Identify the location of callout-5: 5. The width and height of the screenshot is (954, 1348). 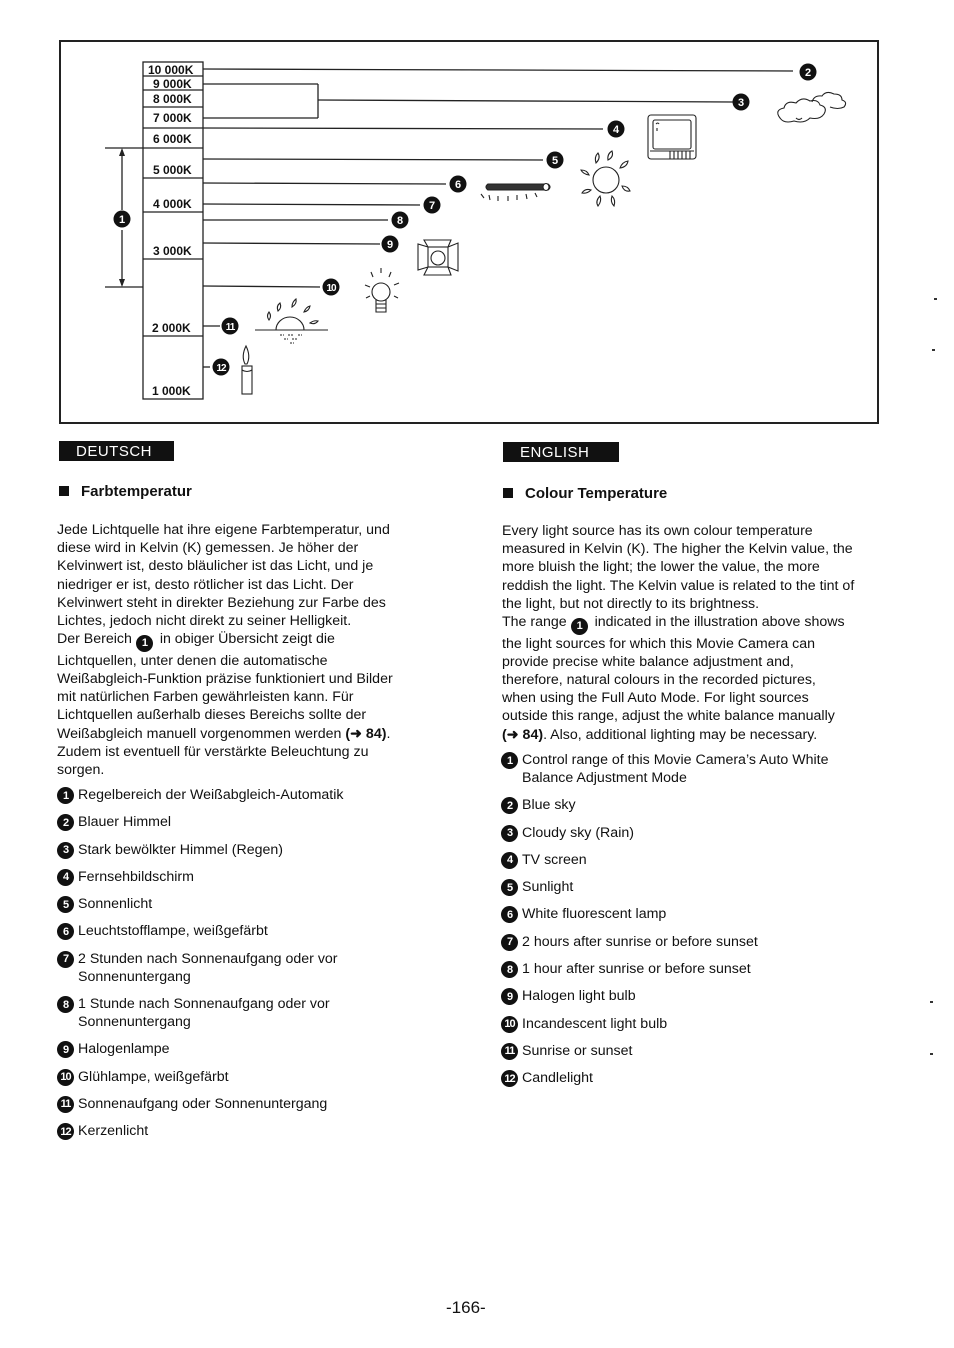
(555, 160).